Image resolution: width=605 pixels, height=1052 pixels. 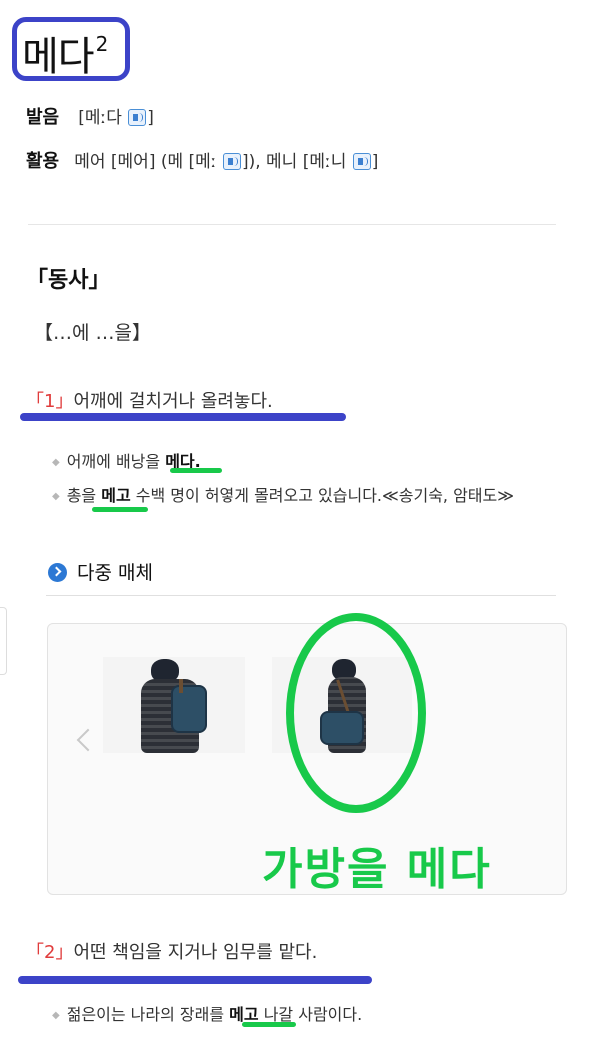 What do you see at coordinates (148, 1014) in the screenshot?
I see `example-before: 젊은이는 나라의 장래를` at bounding box center [148, 1014].